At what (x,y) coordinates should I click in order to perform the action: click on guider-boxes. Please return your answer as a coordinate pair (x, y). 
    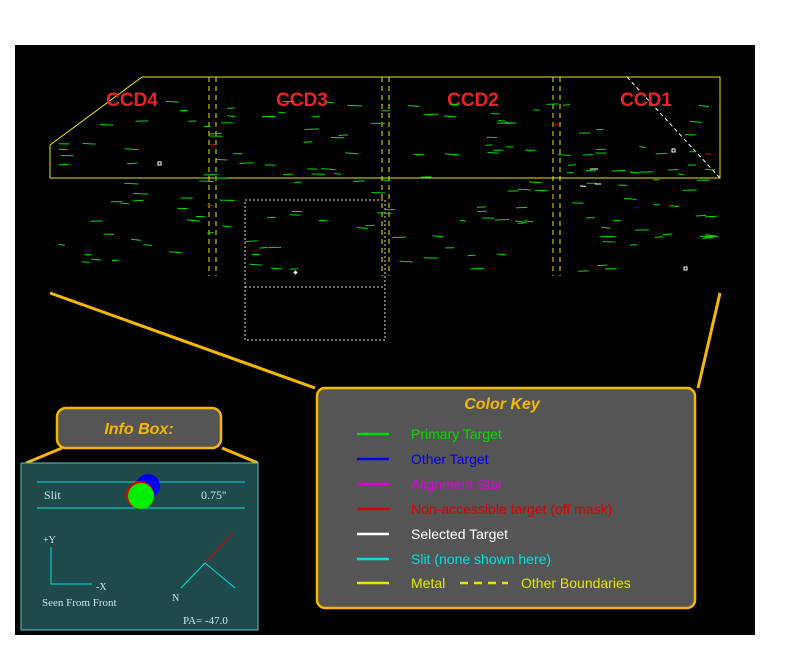
    Looking at the image, I should click on (315, 270).